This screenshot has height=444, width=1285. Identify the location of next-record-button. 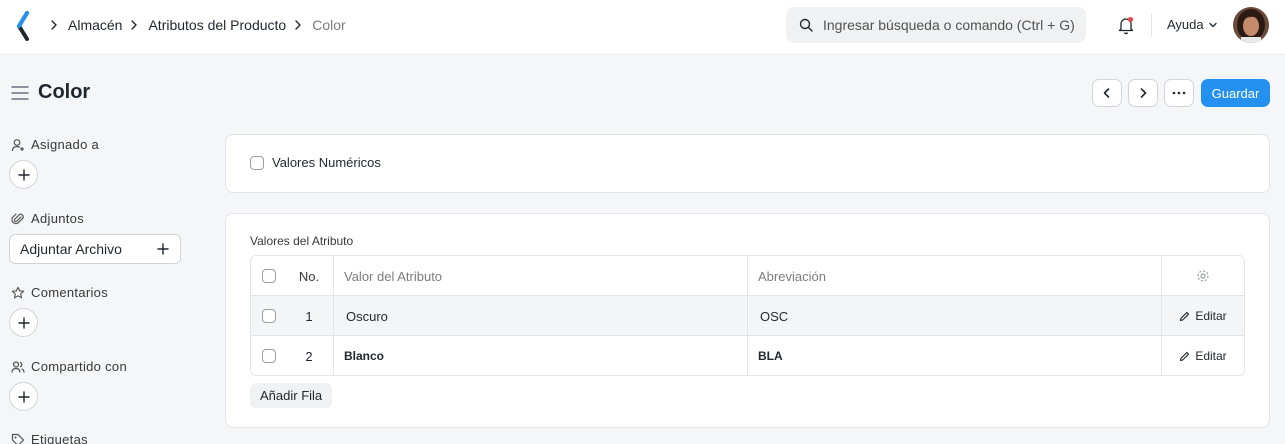
(1143, 93).